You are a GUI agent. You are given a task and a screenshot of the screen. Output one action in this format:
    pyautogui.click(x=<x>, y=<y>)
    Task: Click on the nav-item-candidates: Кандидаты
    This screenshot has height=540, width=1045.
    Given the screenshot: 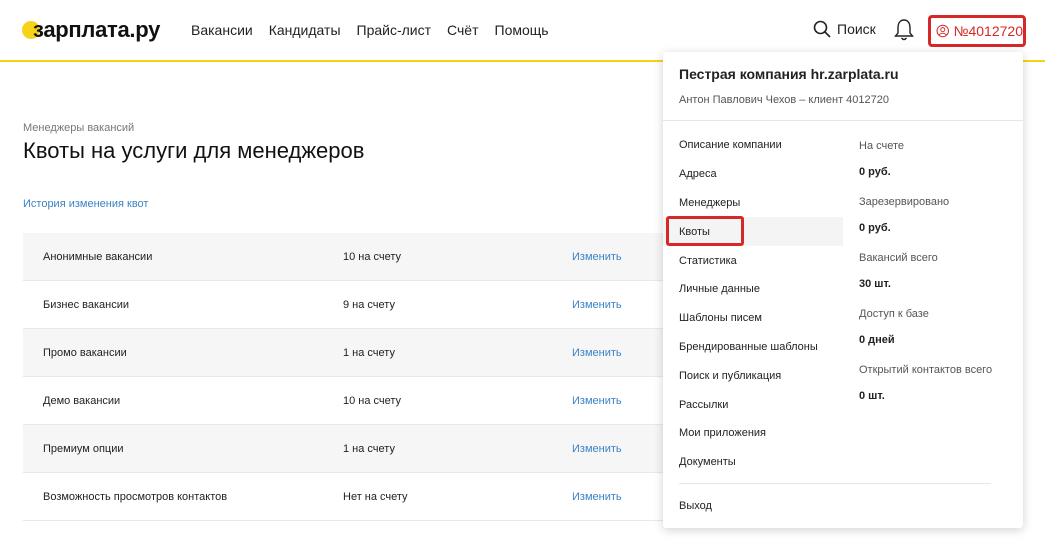 What is the action you would take?
    pyautogui.click(x=305, y=30)
    